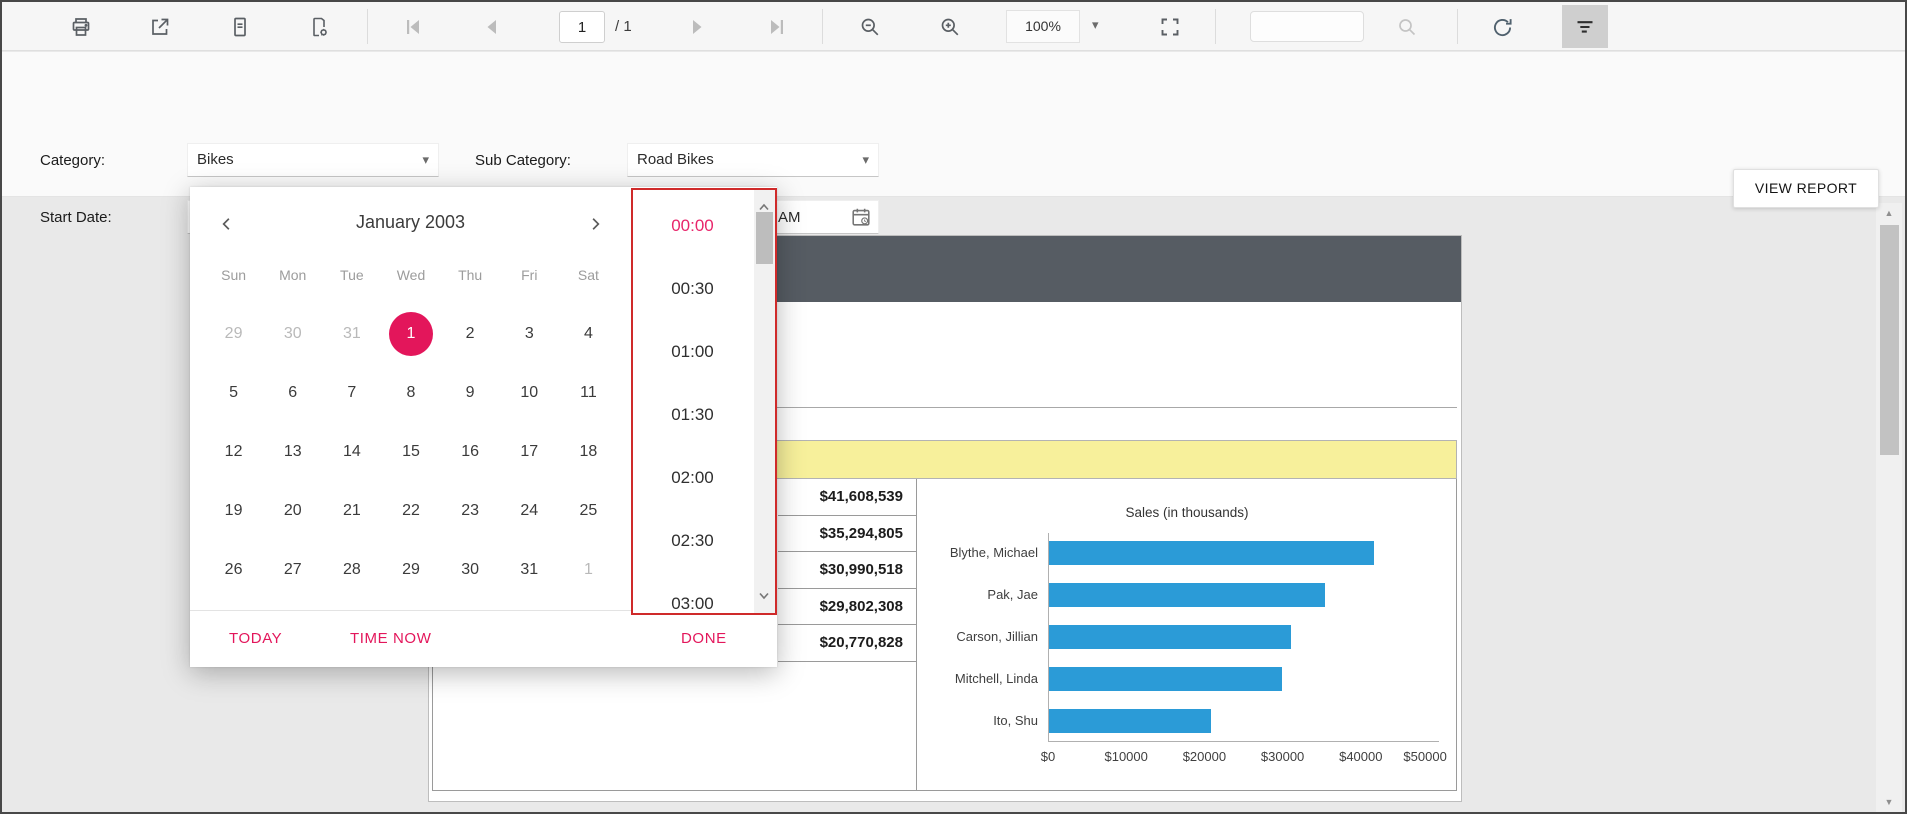 This screenshot has height=814, width=1907. Describe the element at coordinates (588, 451) in the screenshot. I see `calendar-day: 18` at that location.